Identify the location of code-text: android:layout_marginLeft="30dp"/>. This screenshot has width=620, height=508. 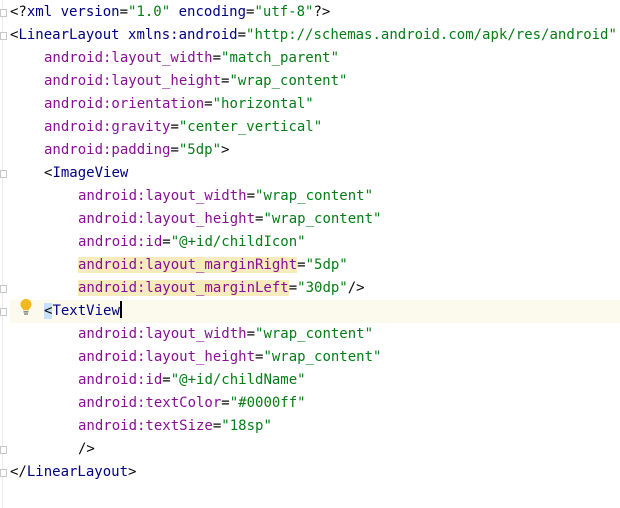
(221, 288).